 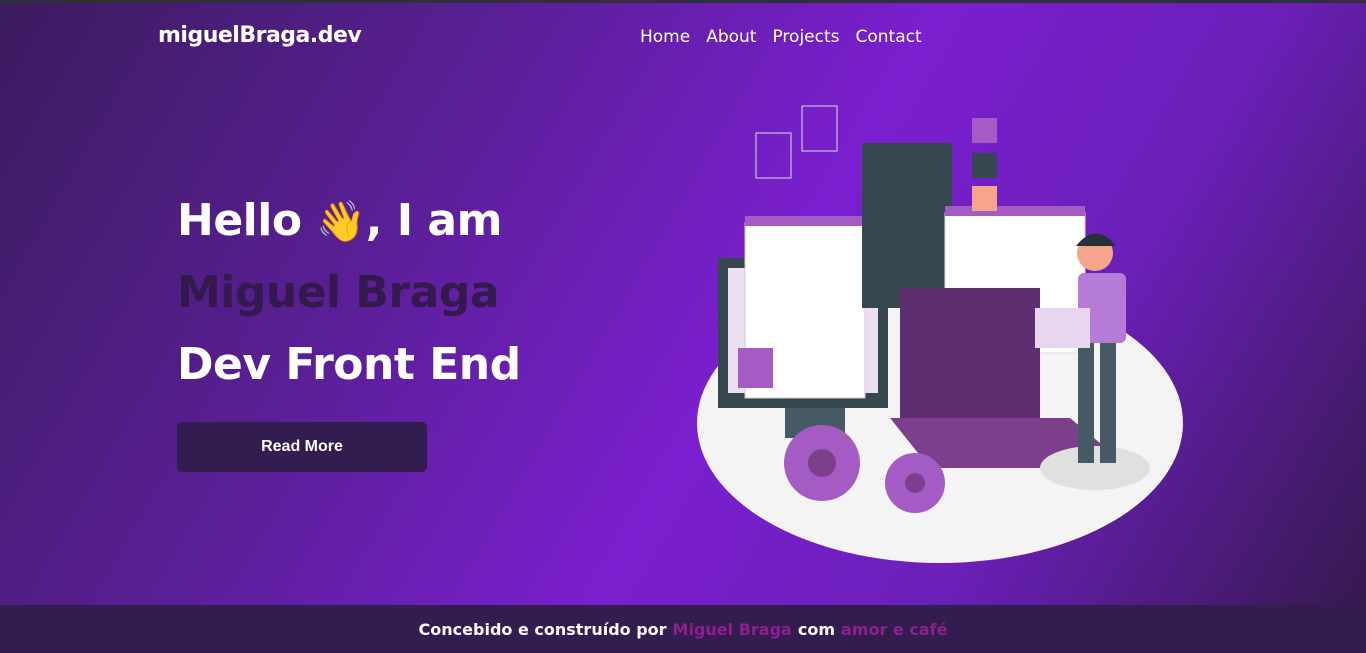 I want to click on greeting-heading: Hello 👋, I am, so click(x=339, y=220).